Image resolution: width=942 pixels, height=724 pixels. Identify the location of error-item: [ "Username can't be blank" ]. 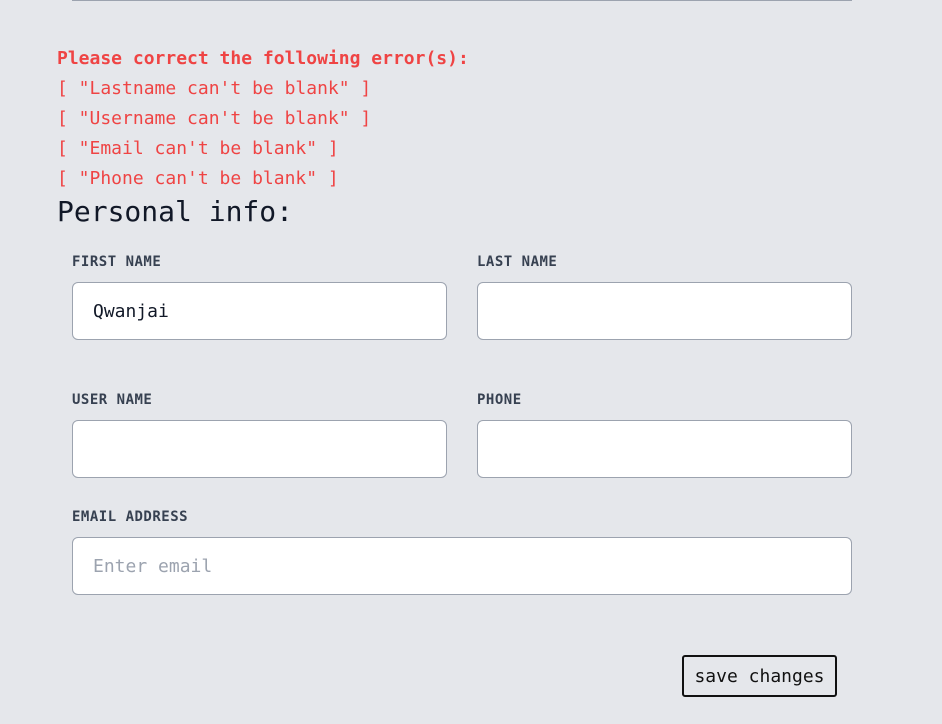
(214, 118).